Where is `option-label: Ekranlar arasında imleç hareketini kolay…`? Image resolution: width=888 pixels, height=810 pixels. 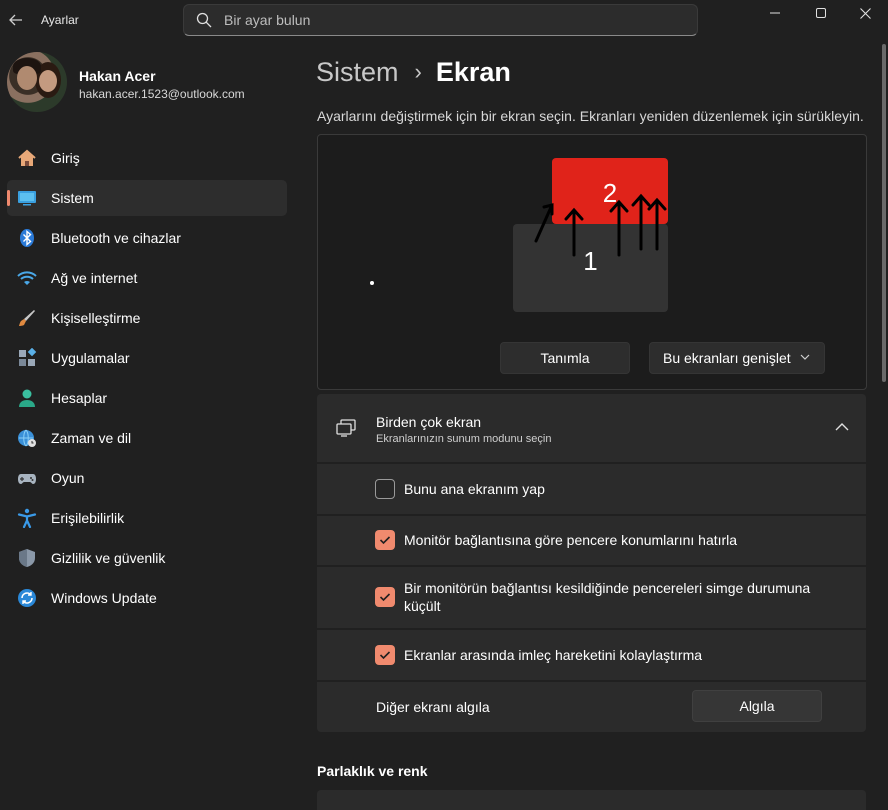
option-label: Ekranlar arasında imleç hareketini kolay… is located at coordinates (553, 655).